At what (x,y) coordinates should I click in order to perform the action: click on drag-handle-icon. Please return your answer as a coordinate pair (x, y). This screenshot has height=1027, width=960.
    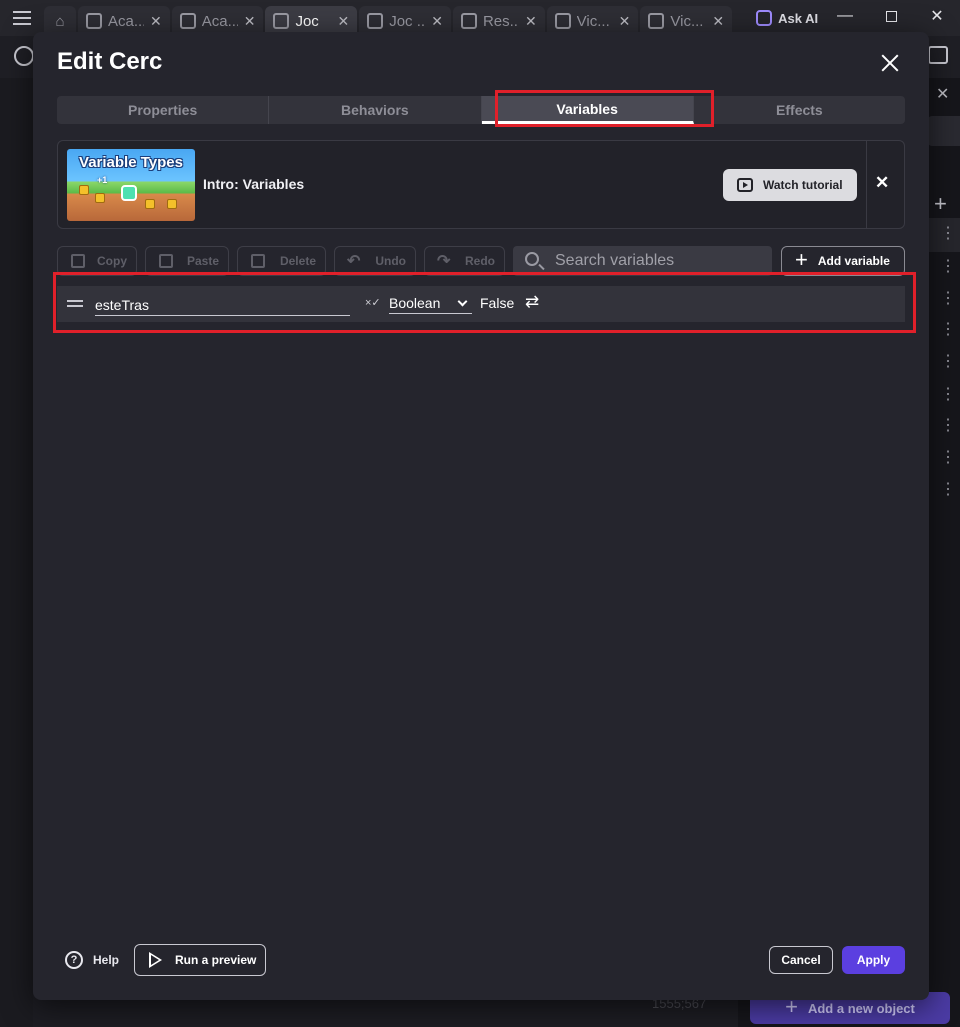
    Looking at the image, I should click on (75, 303).